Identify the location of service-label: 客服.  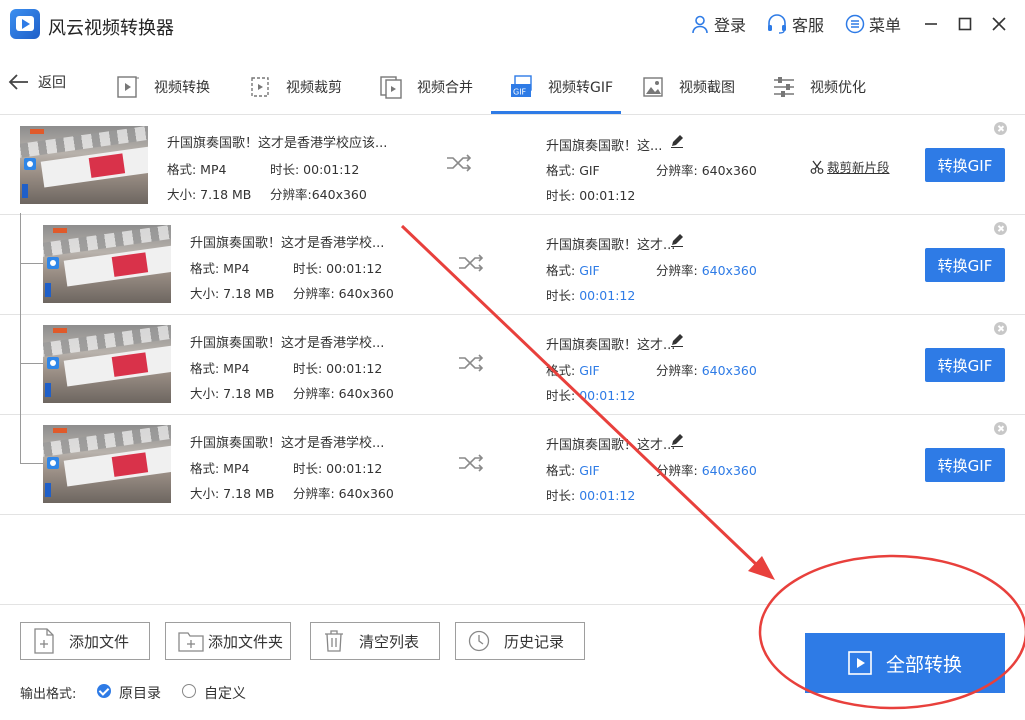
(808, 25).